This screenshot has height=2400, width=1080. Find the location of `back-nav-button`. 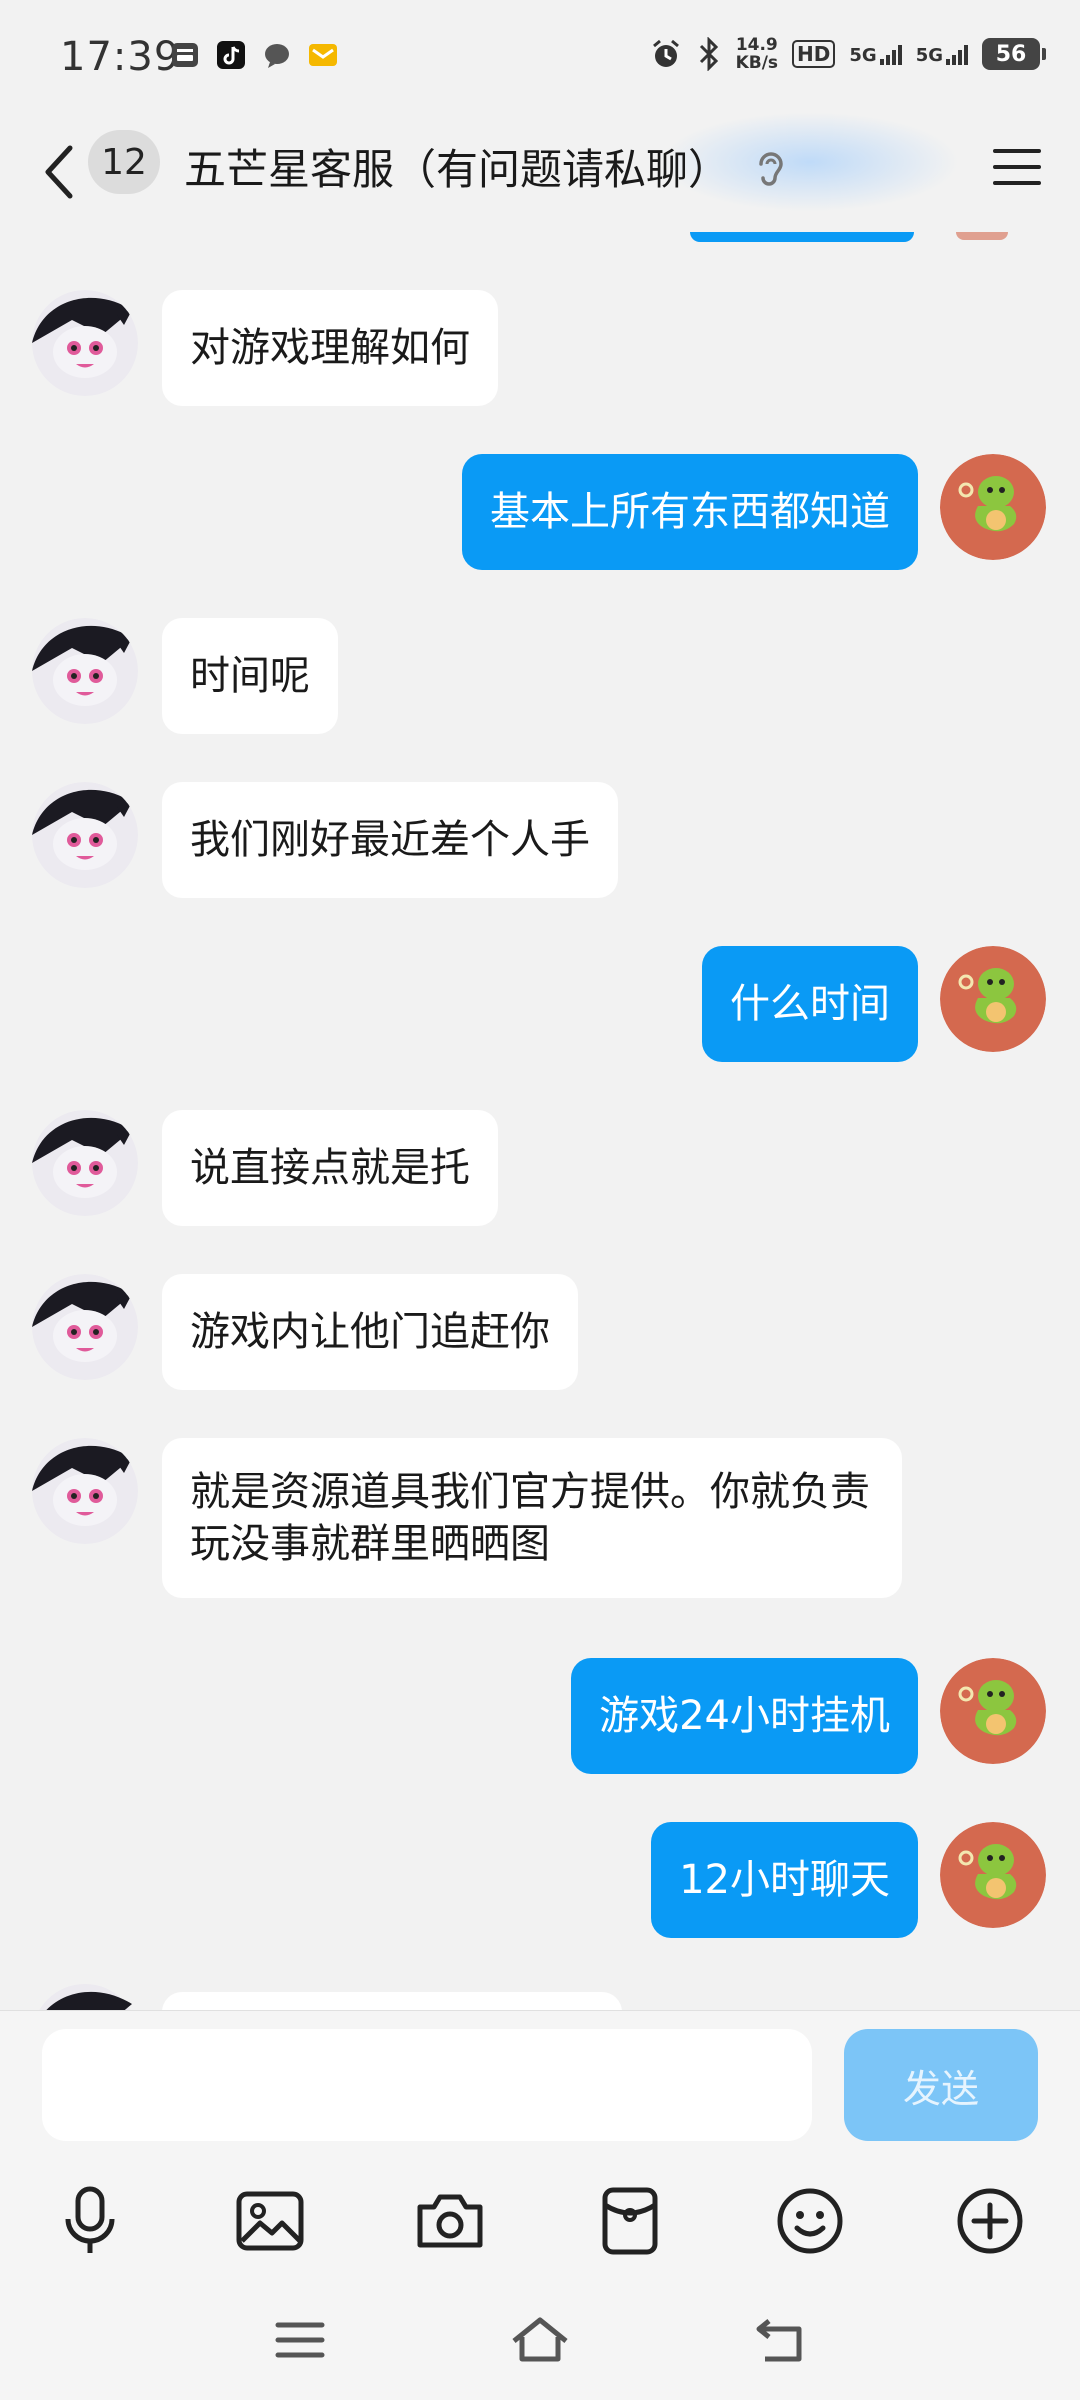

back-nav-button is located at coordinates (782, 2340).